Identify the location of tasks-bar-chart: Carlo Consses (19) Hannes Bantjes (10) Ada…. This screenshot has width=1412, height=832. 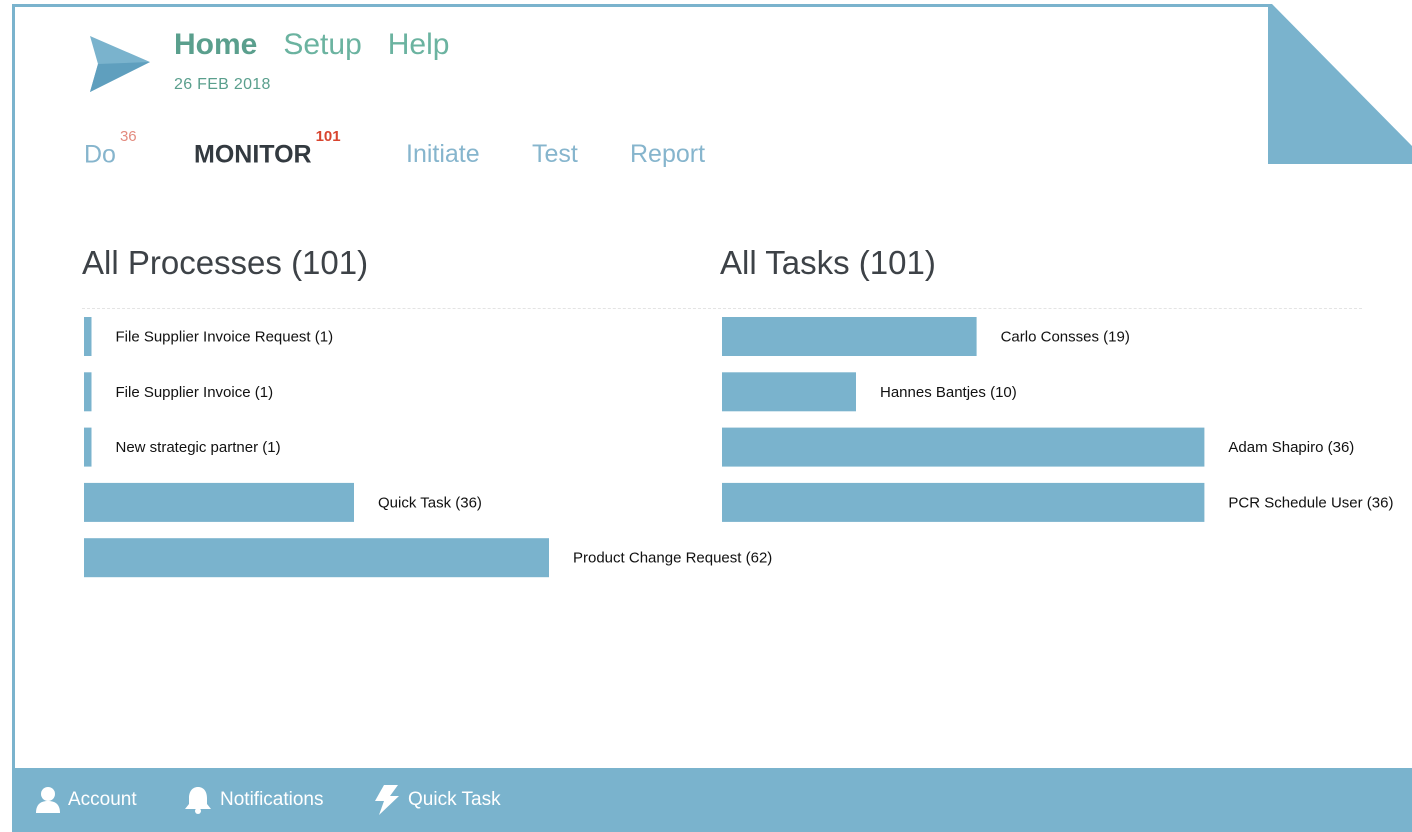
(1057, 419).